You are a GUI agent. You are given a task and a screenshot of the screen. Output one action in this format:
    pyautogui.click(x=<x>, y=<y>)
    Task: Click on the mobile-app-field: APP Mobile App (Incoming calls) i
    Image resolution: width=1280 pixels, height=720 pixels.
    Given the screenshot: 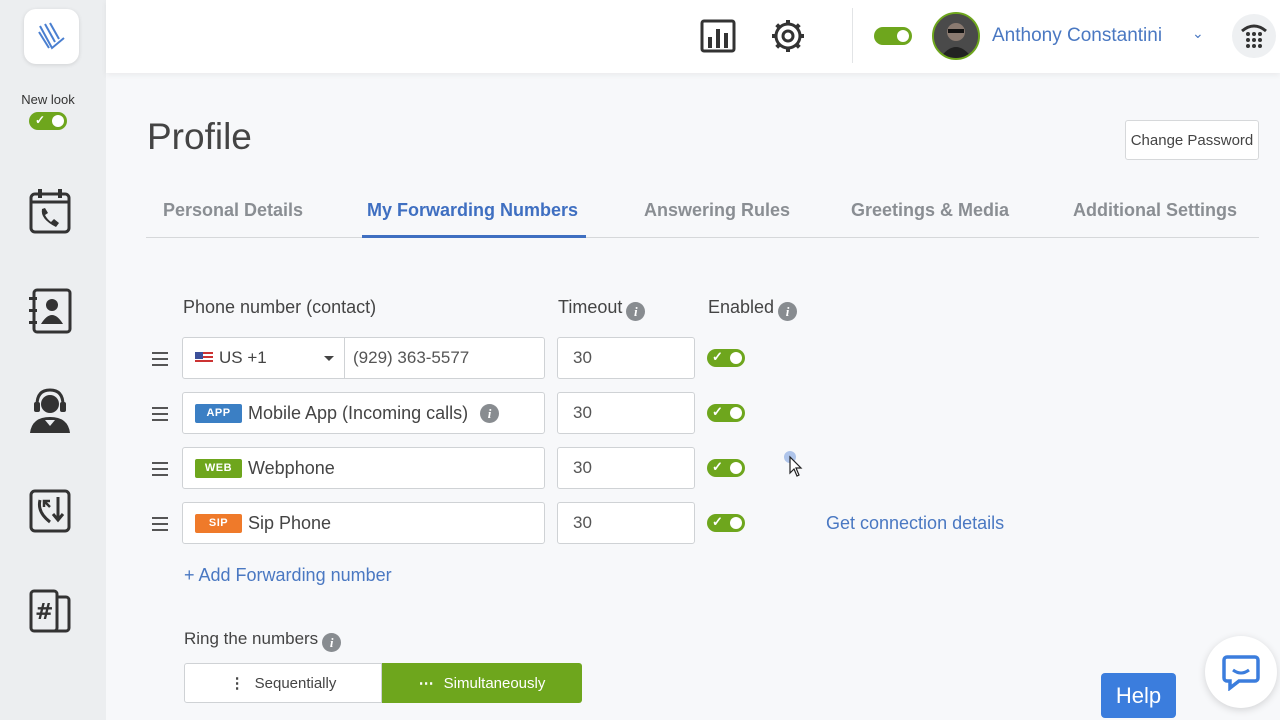 What is the action you would take?
    pyautogui.click(x=363, y=413)
    